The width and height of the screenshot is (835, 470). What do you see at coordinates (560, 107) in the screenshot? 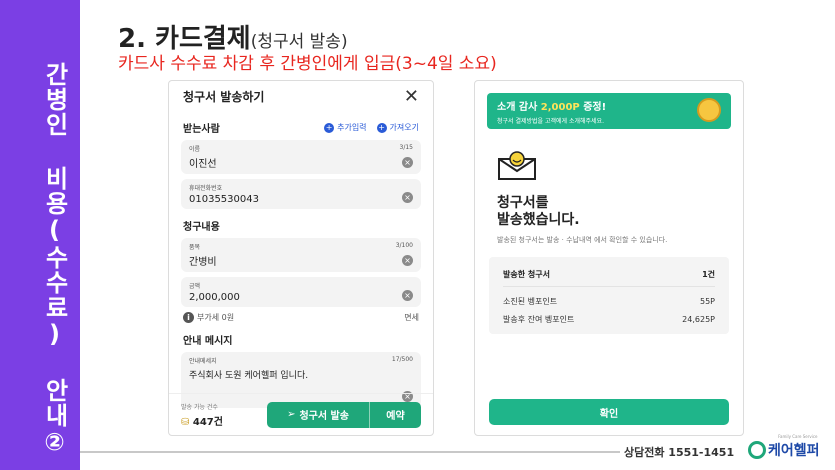
I see `banner-points: 2,000P` at bounding box center [560, 107].